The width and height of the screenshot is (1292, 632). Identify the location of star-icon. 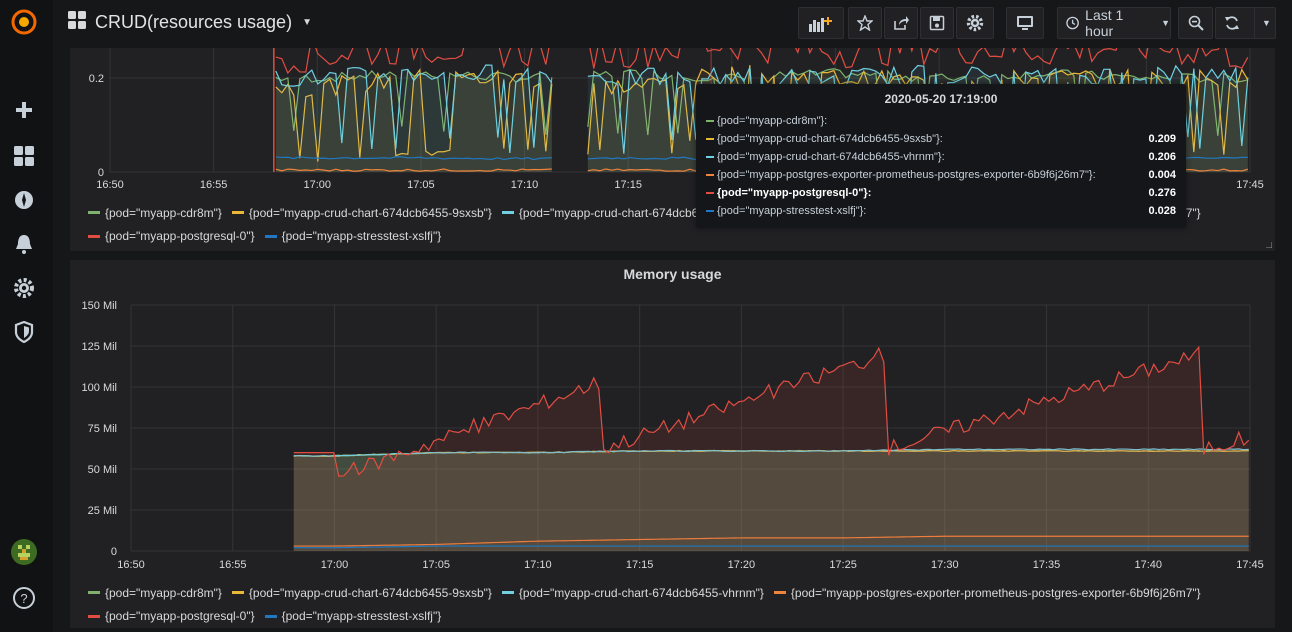
(865, 23).